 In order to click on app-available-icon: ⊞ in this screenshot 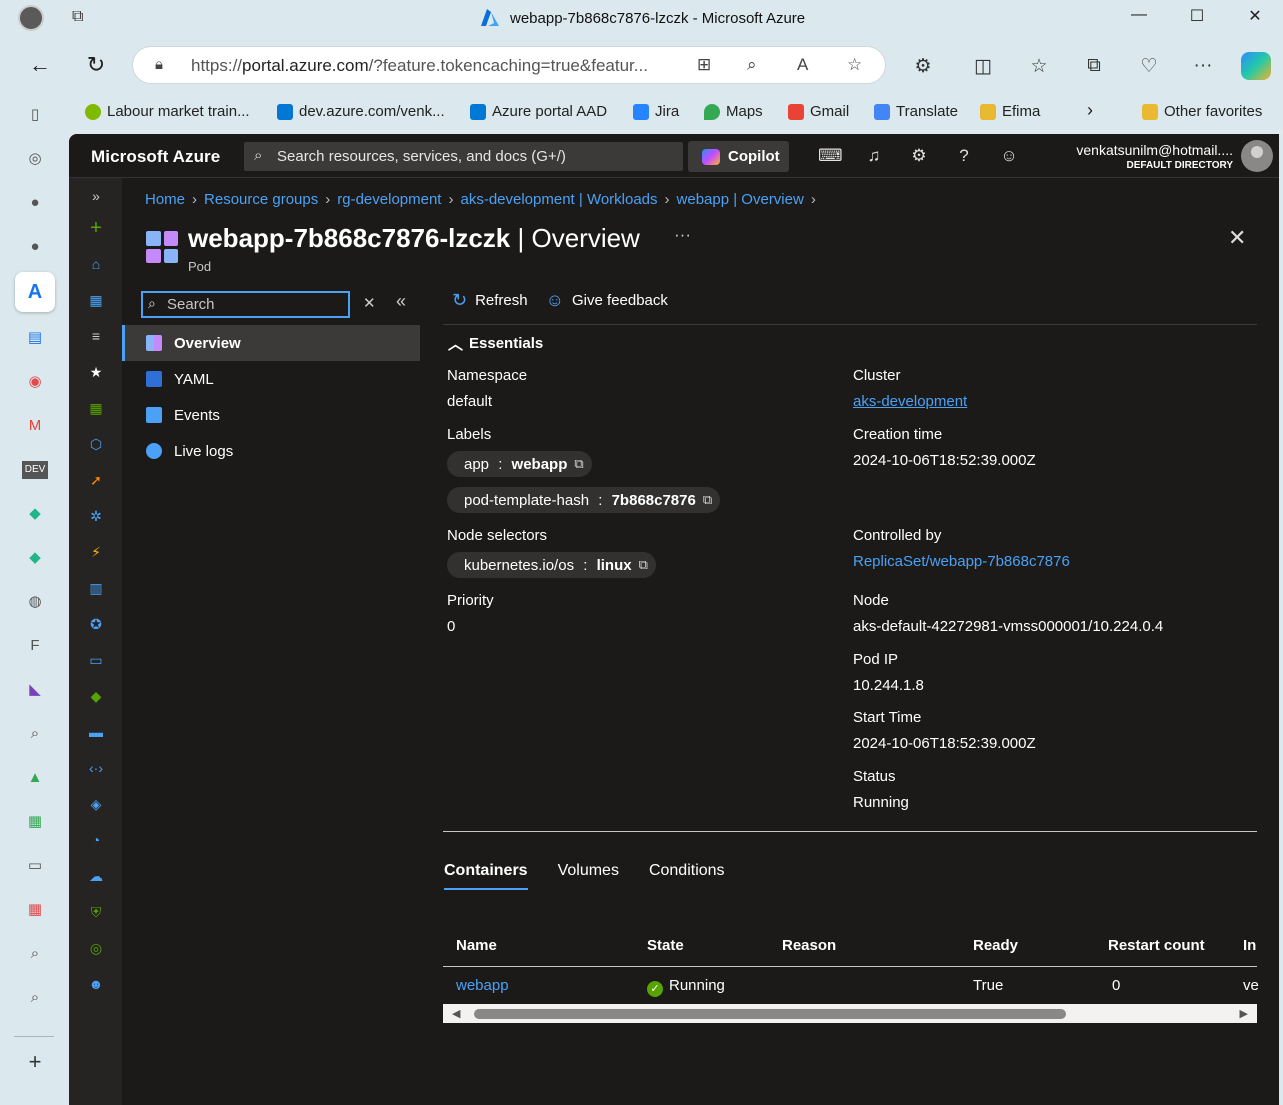, I will do `click(704, 65)`.